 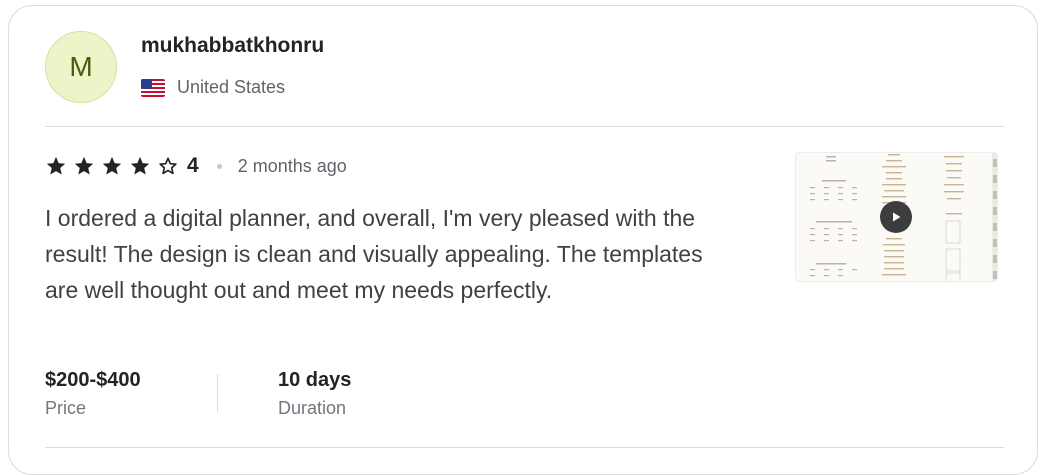 I want to click on star-outline-icon, so click(x=168, y=166).